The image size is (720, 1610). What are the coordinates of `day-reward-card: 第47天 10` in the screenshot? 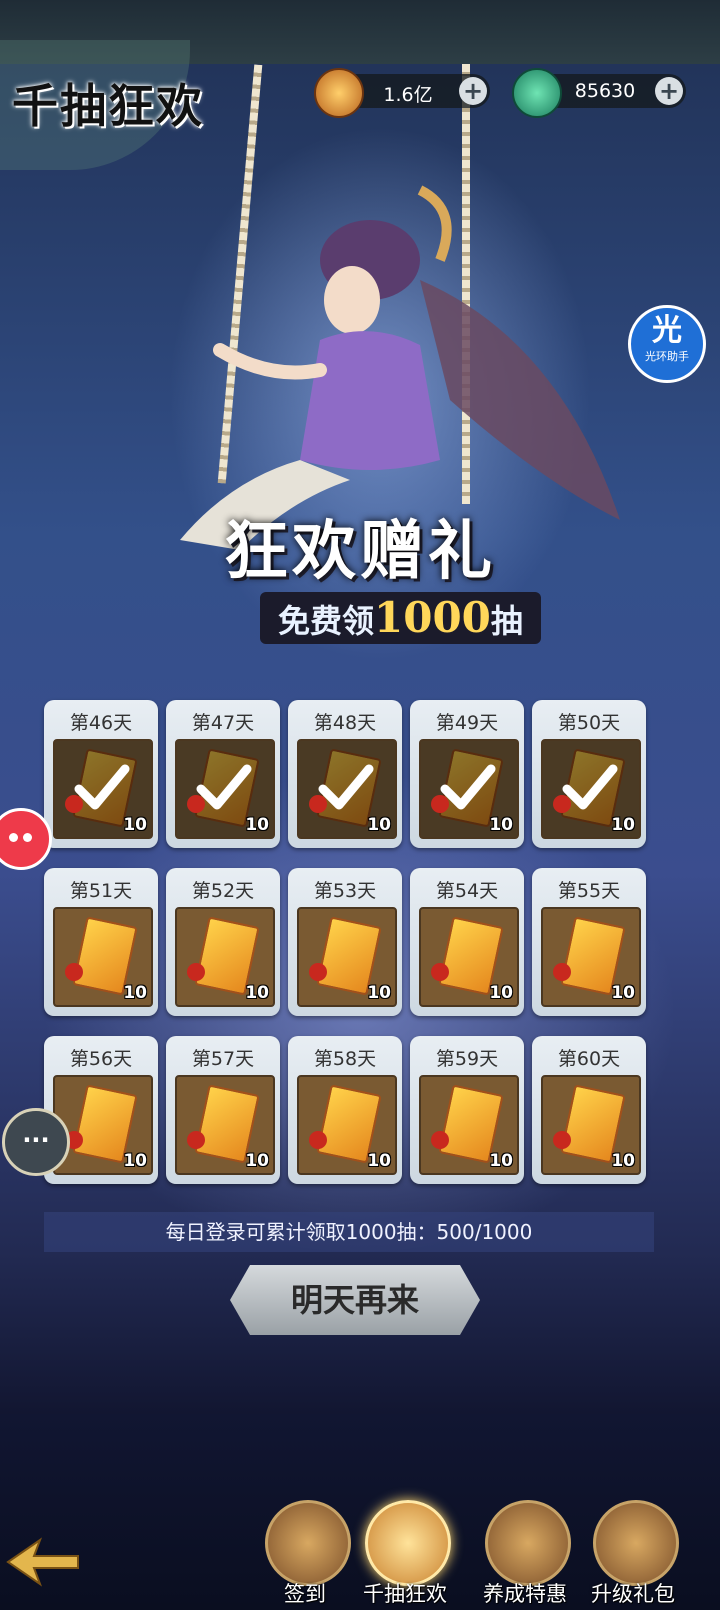 It's located at (223, 774).